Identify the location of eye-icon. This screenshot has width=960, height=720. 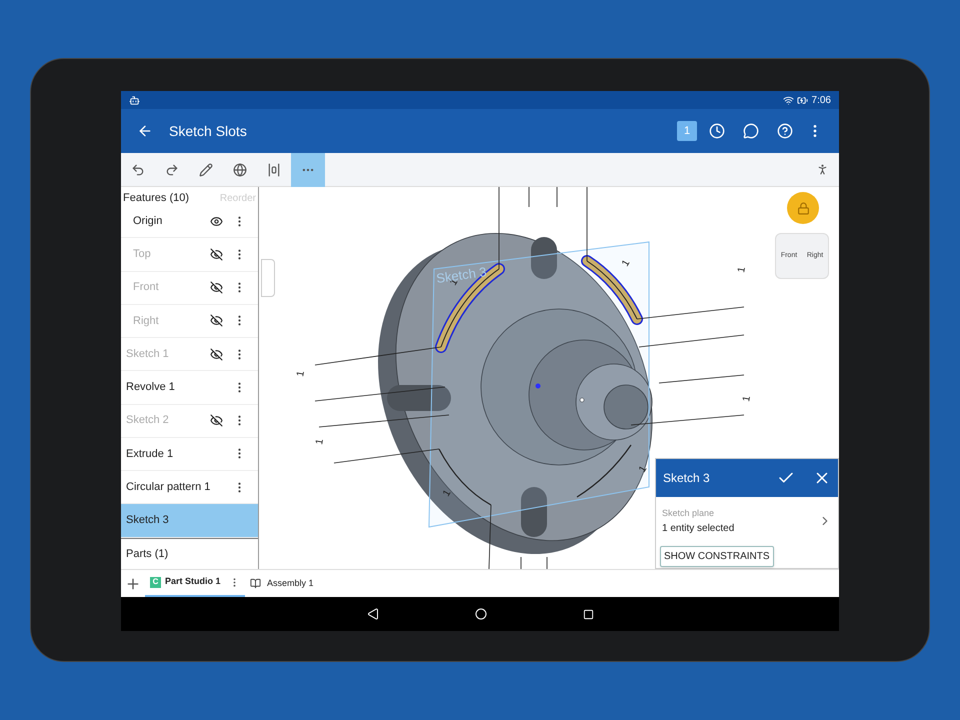
(216, 221).